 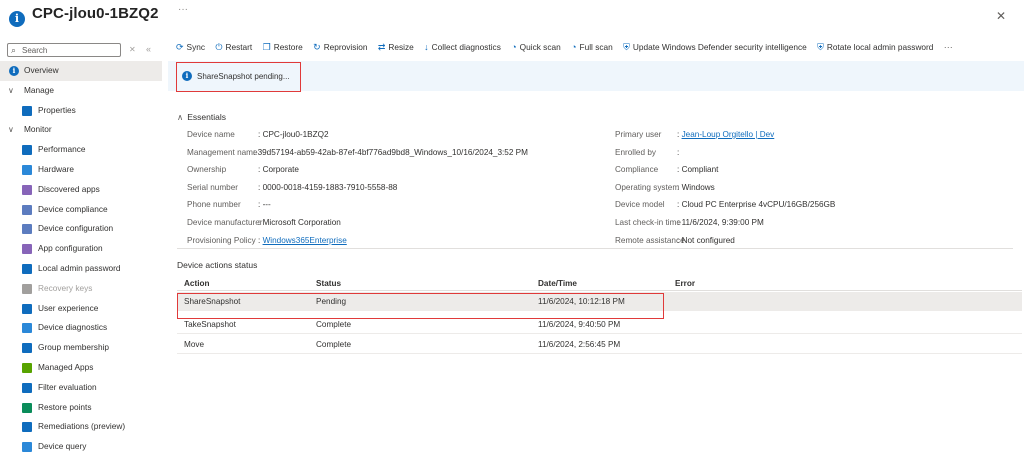 I want to click on essentials-toggle: ∧ Essentials, so click(x=201, y=117).